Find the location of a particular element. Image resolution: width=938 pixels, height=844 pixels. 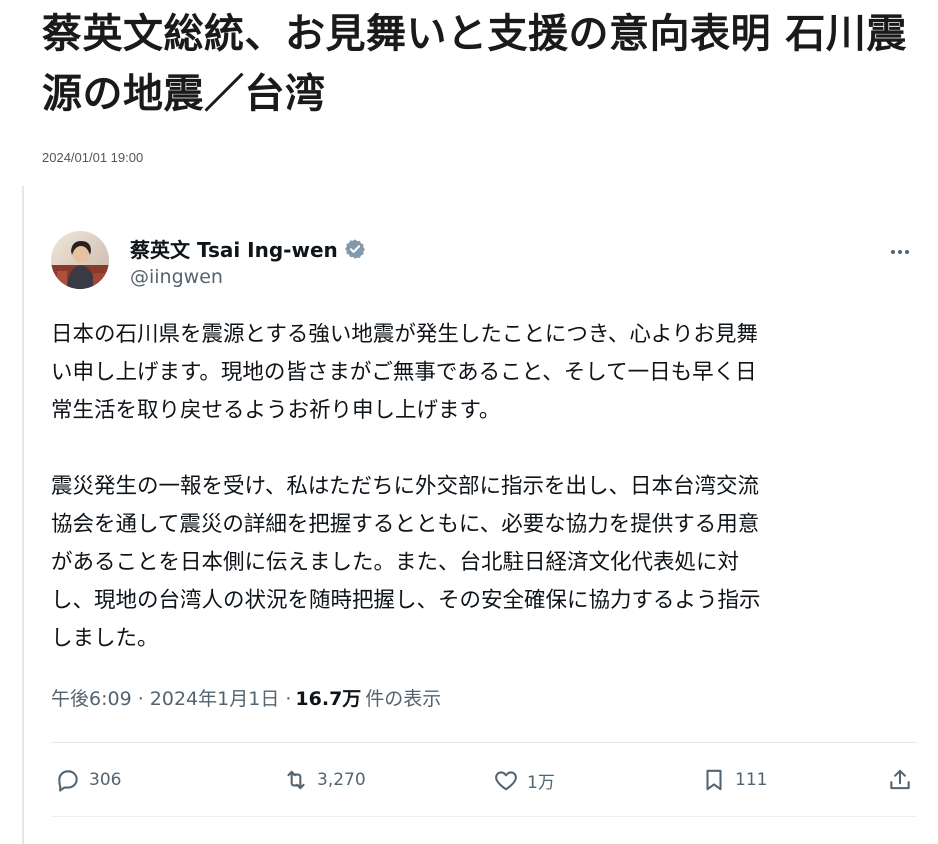

article-title: 蔡英文総統、お見舞いと支援の意向表明 石川震源の地震／台湾 is located at coordinates (474, 64).